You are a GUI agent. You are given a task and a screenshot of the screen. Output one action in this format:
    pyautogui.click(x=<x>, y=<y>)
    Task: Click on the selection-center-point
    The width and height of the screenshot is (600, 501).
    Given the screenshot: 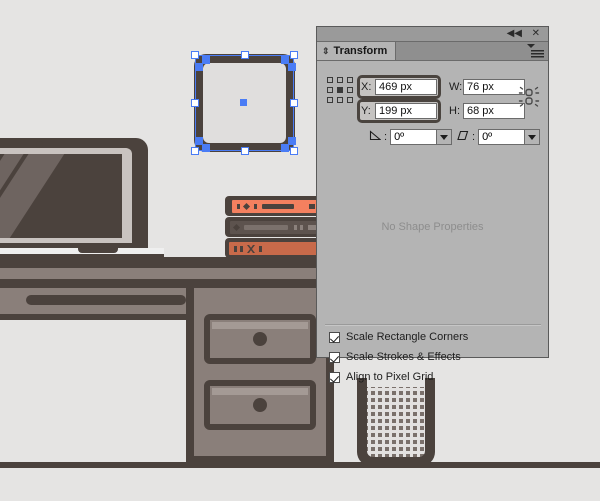 What is the action you would take?
    pyautogui.click(x=243, y=102)
    